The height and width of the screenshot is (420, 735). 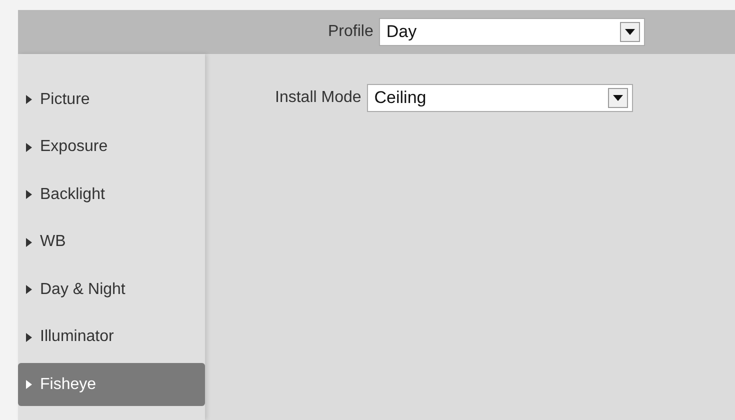 What do you see at coordinates (512, 32) in the screenshot?
I see `profile-select: Day` at bounding box center [512, 32].